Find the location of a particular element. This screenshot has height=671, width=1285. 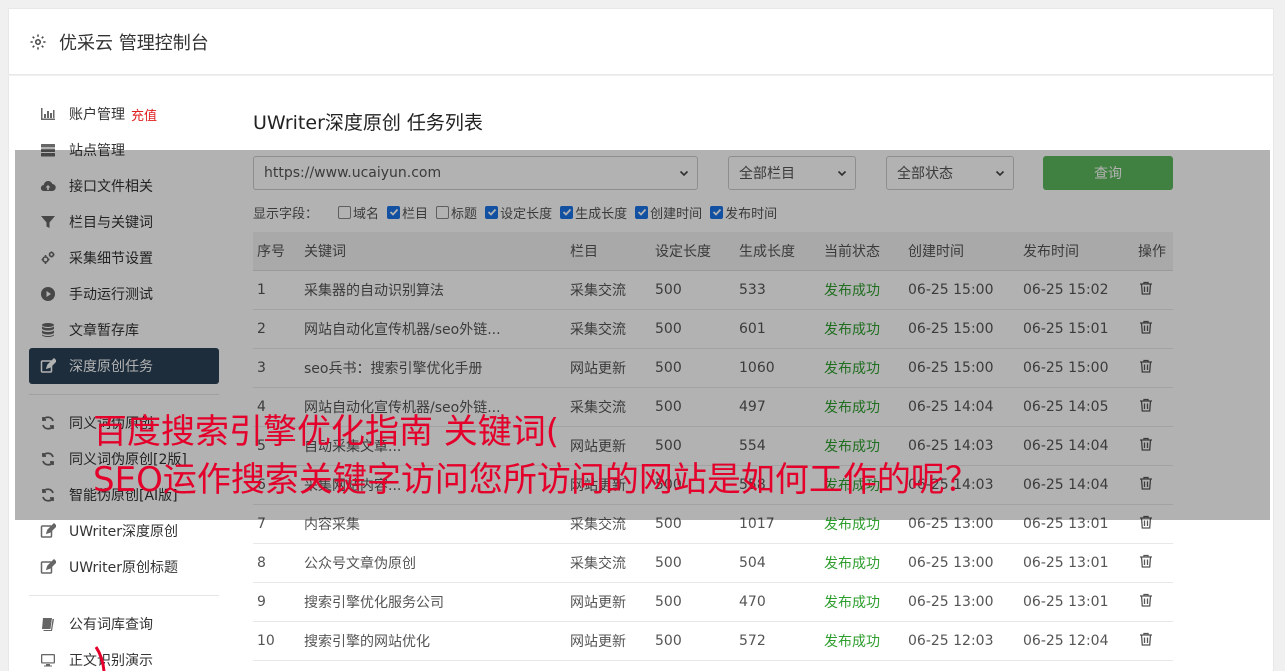

field-checkbox-created: 创建时间 is located at coordinates (668, 212).